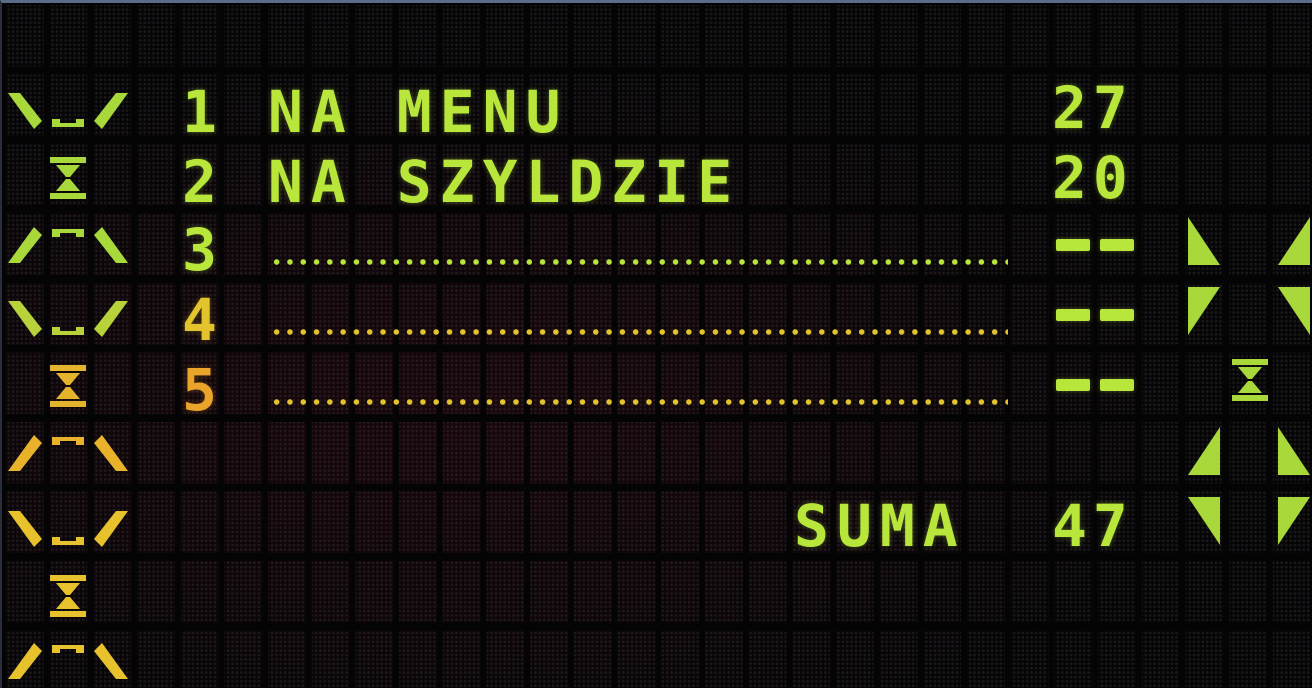 The width and height of the screenshot is (1312, 688). What do you see at coordinates (1093, 108) in the screenshot?
I see `row-1-value: 27` at bounding box center [1093, 108].